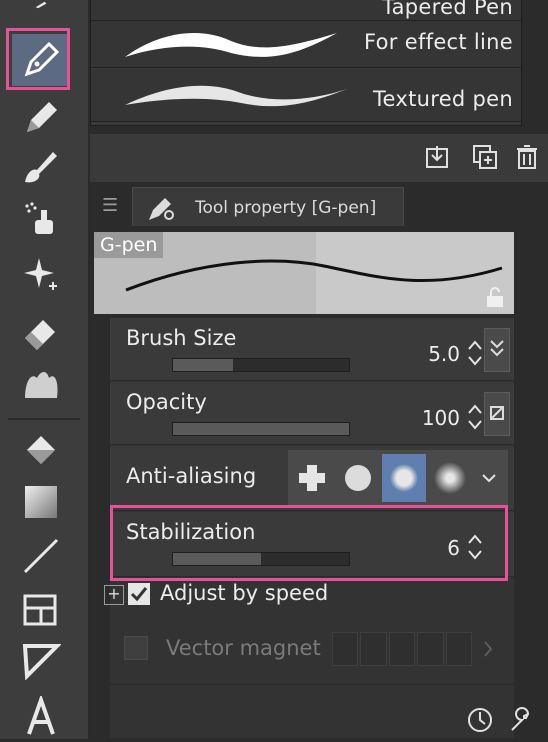  What do you see at coordinates (136, 648) in the screenshot?
I see `vector-magnet-checkbox` at bounding box center [136, 648].